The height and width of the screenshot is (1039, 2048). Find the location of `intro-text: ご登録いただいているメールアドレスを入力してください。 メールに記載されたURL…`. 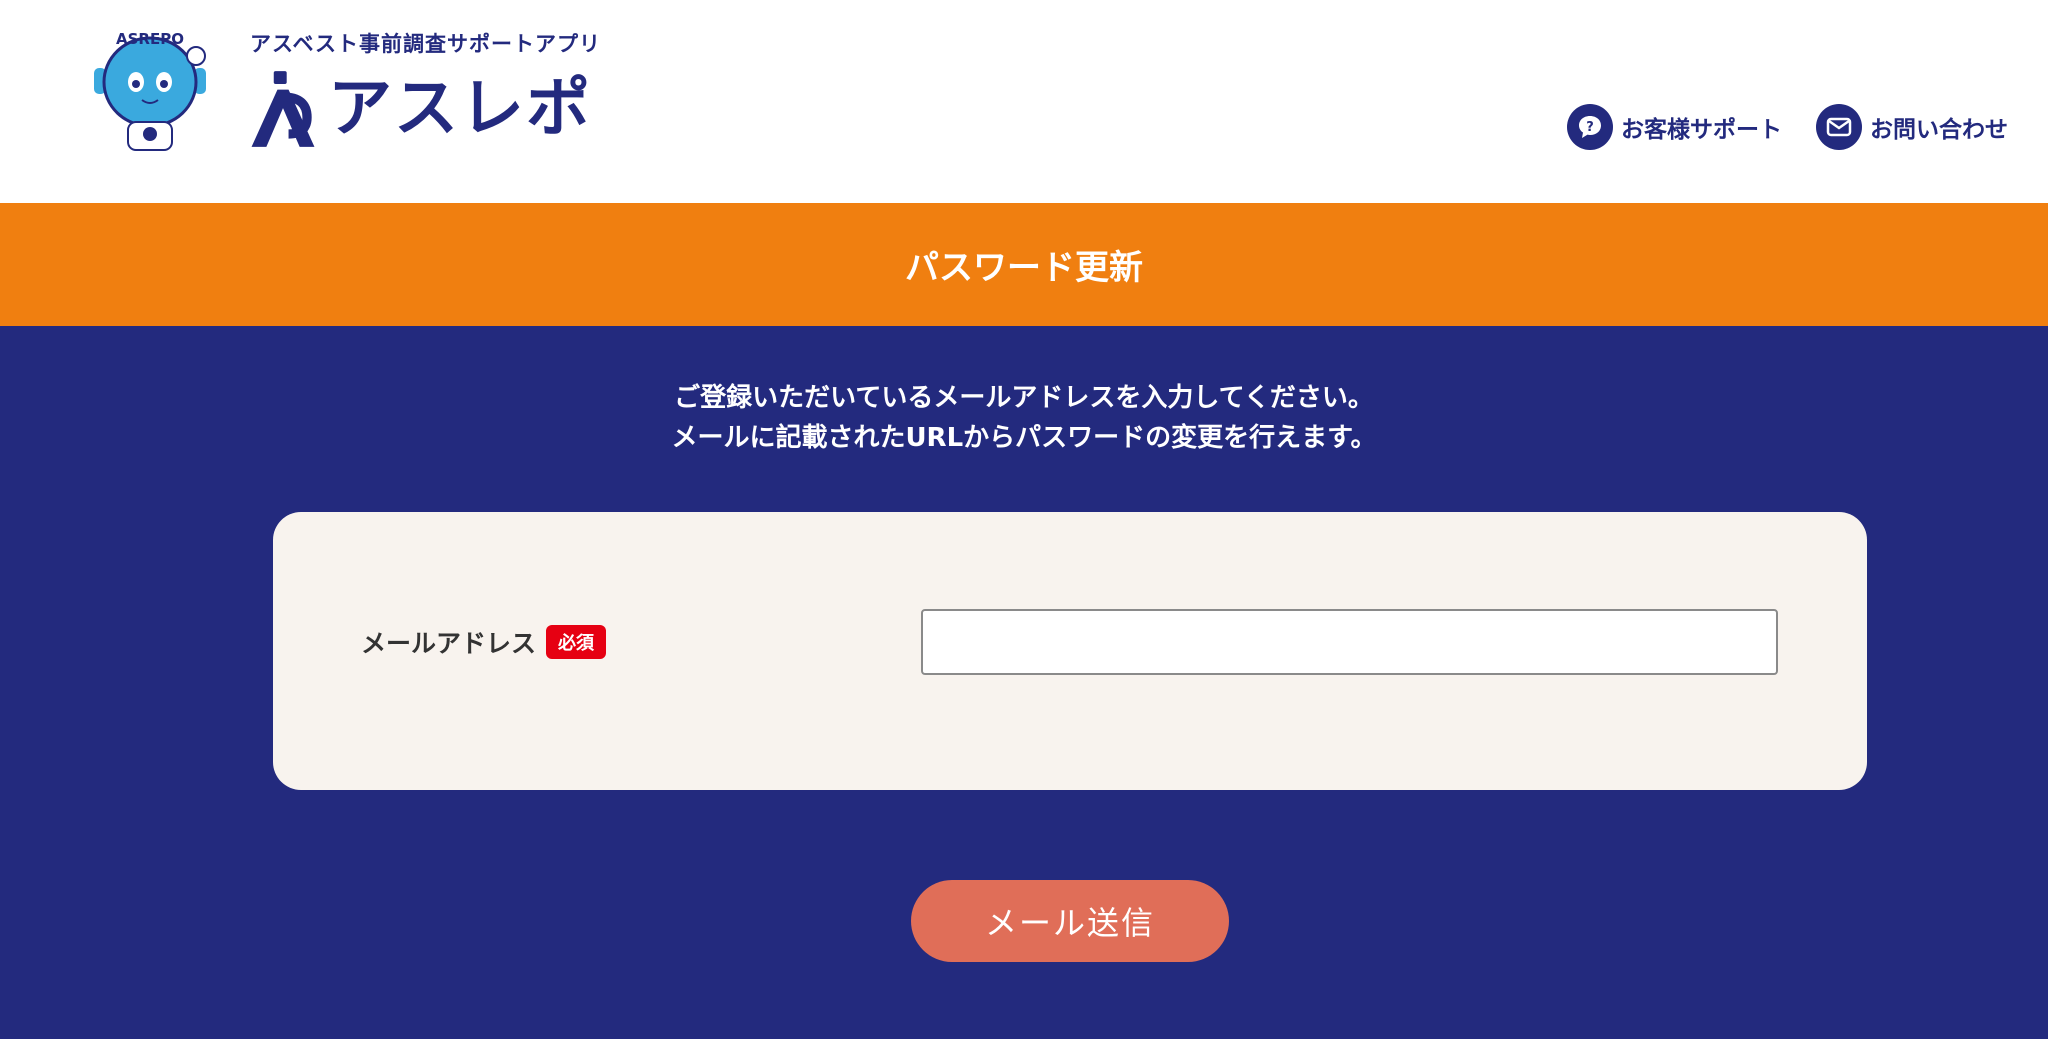

intro-text: ご登録いただいているメールアドレスを入力してください。 メールに記載されたURL… is located at coordinates (1024, 418).